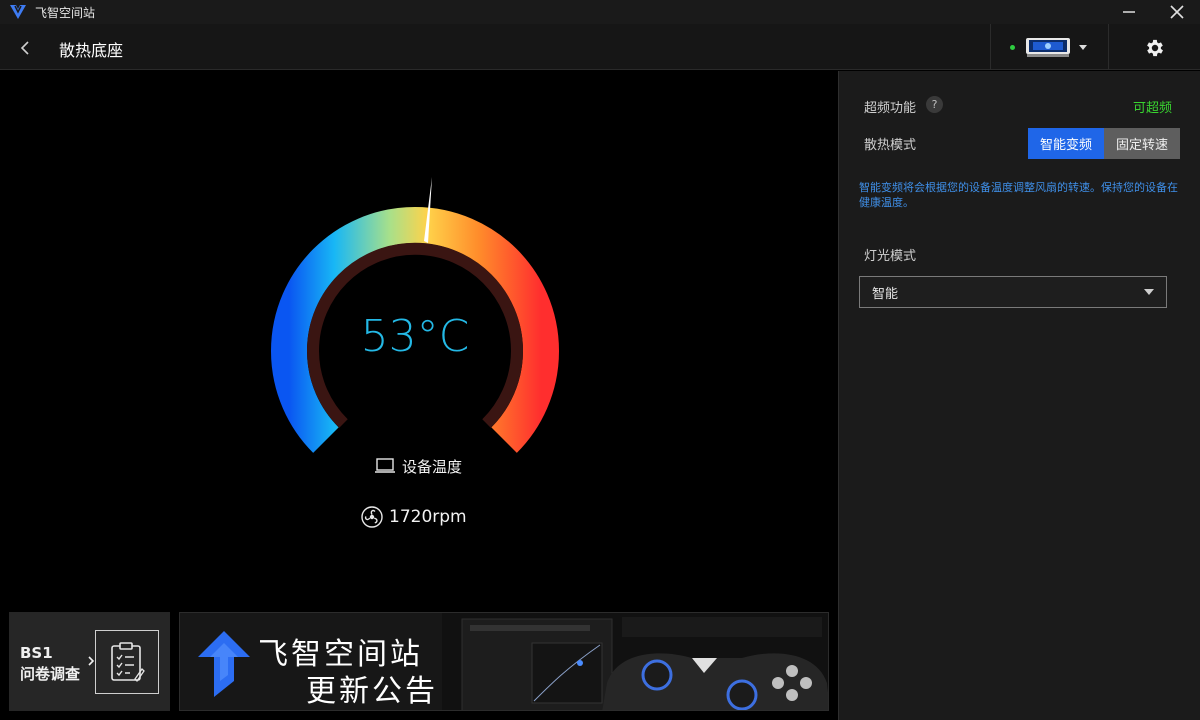 Image resolution: width=1200 pixels, height=720 pixels. I want to click on cooling-pad-device-icon, so click(1048, 47).